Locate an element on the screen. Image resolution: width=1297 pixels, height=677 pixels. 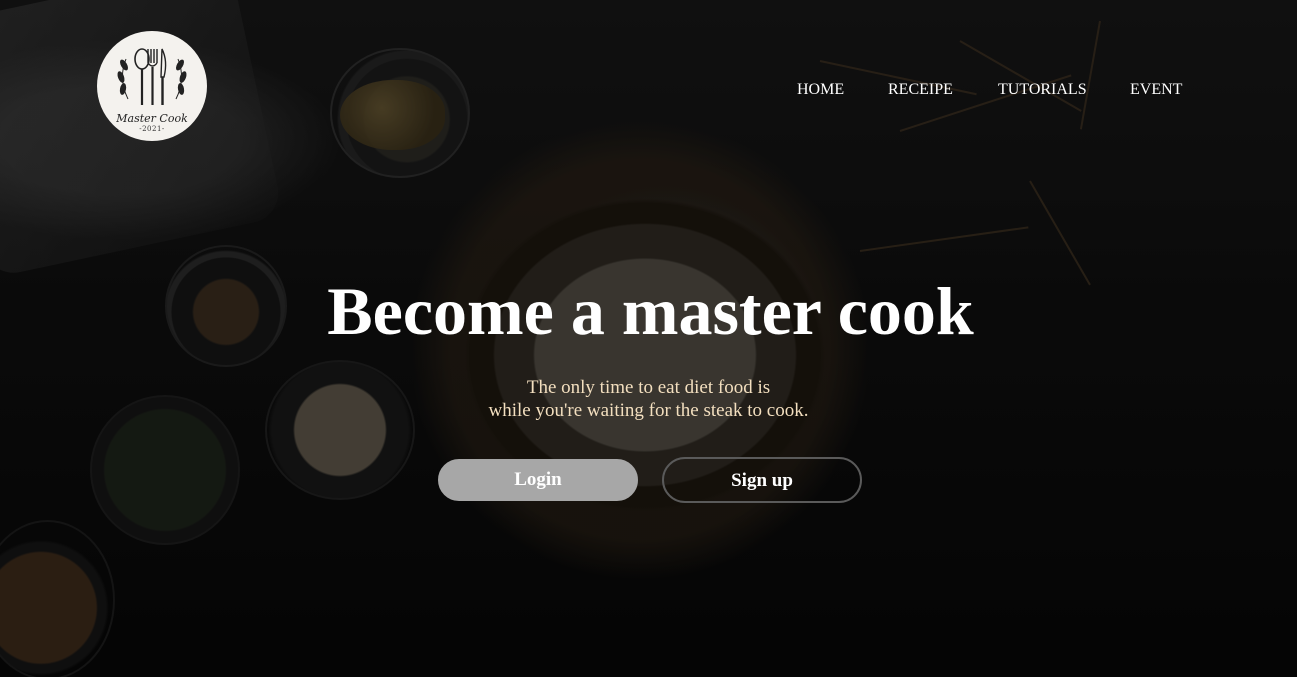
hero-subtitle-line-1: The only time to eat diet food is is located at coordinates (648, 387).